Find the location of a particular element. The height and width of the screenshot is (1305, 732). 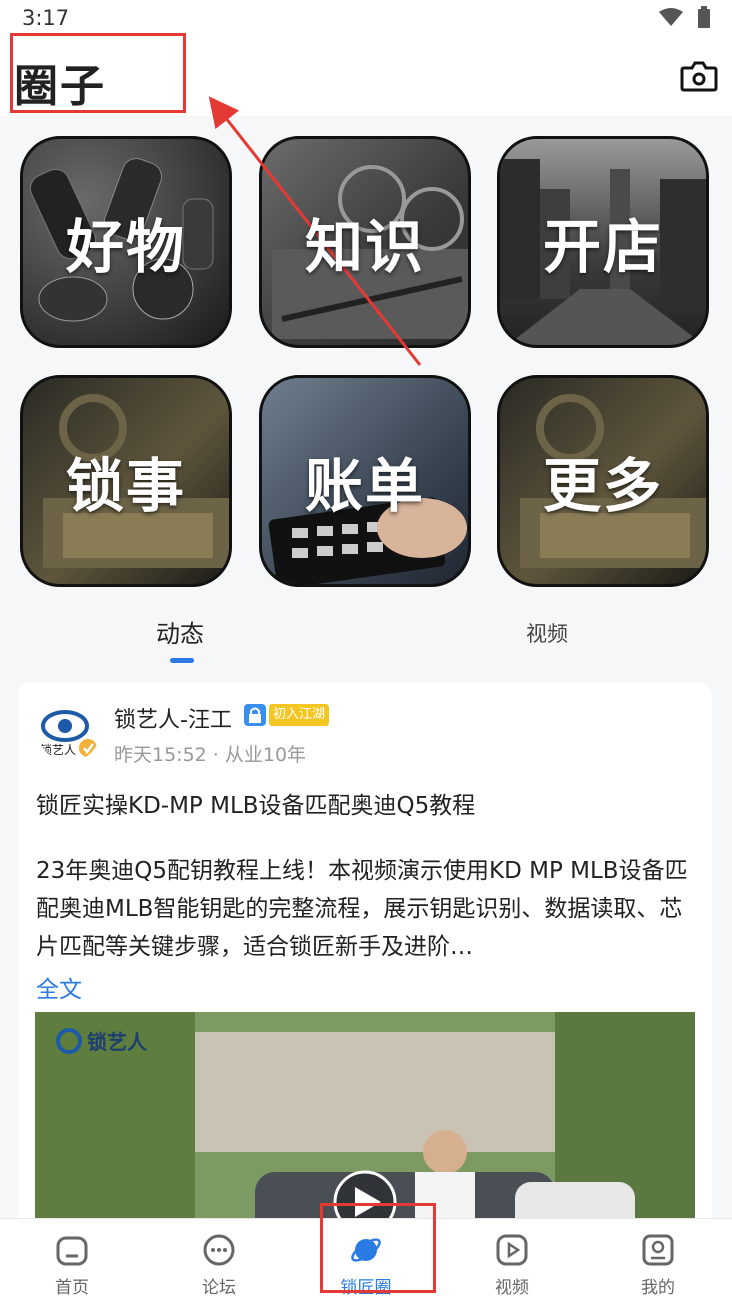

tab-video: 视频 is located at coordinates (547, 633).